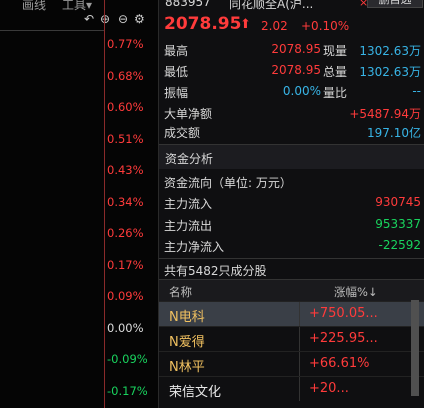  Describe the element at coordinates (125, 170) in the screenshot. I see `percent-tick-label: 0.43%` at that location.